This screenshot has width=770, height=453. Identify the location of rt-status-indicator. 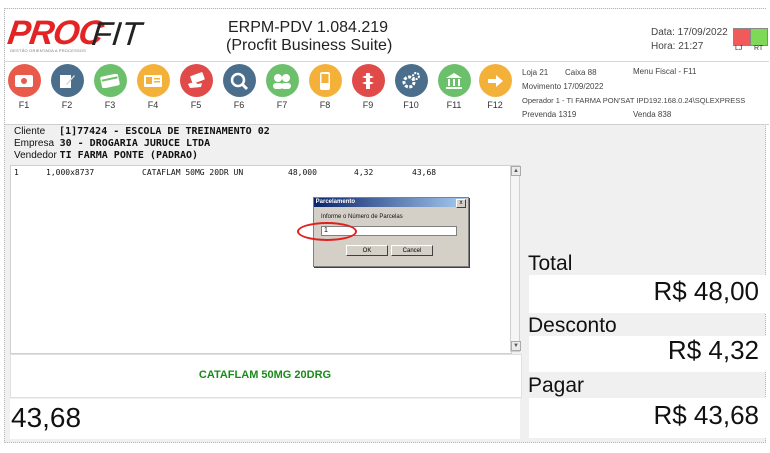
(759, 37).